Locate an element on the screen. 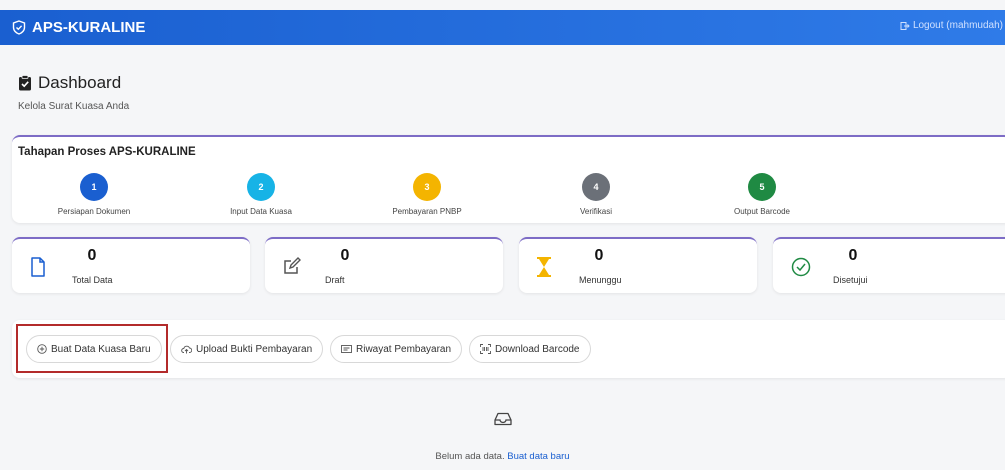 The image size is (1005, 470). step-label: Persiapan Dokumen is located at coordinates (94, 211).